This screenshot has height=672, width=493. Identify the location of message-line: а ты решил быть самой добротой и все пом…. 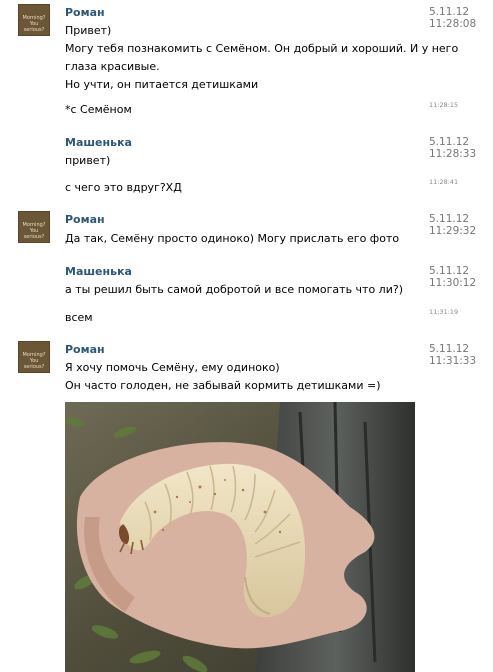
(234, 289).